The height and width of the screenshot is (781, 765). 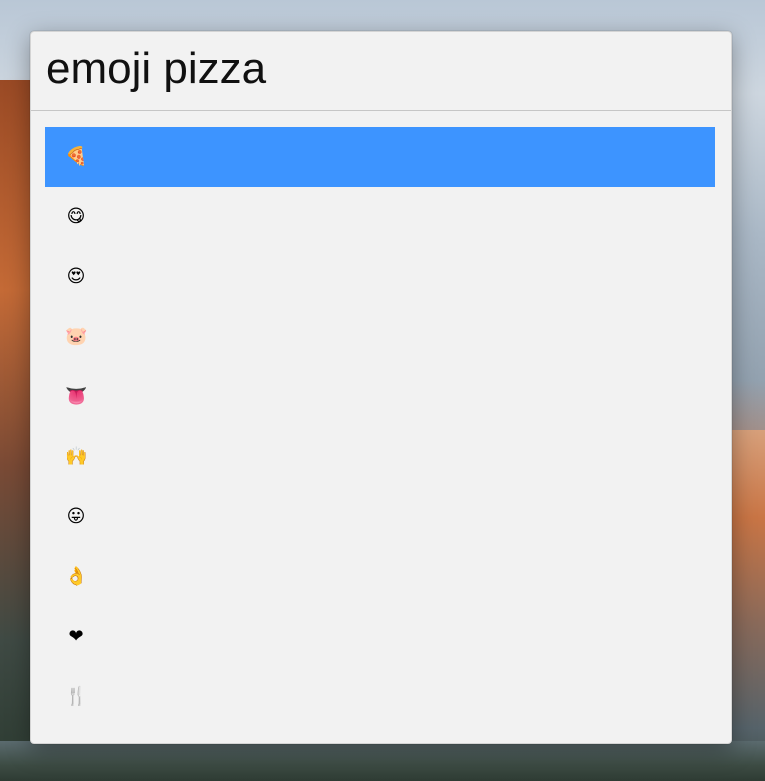 What do you see at coordinates (76, 456) in the screenshot?
I see `raised-hands-icon: 🙌` at bounding box center [76, 456].